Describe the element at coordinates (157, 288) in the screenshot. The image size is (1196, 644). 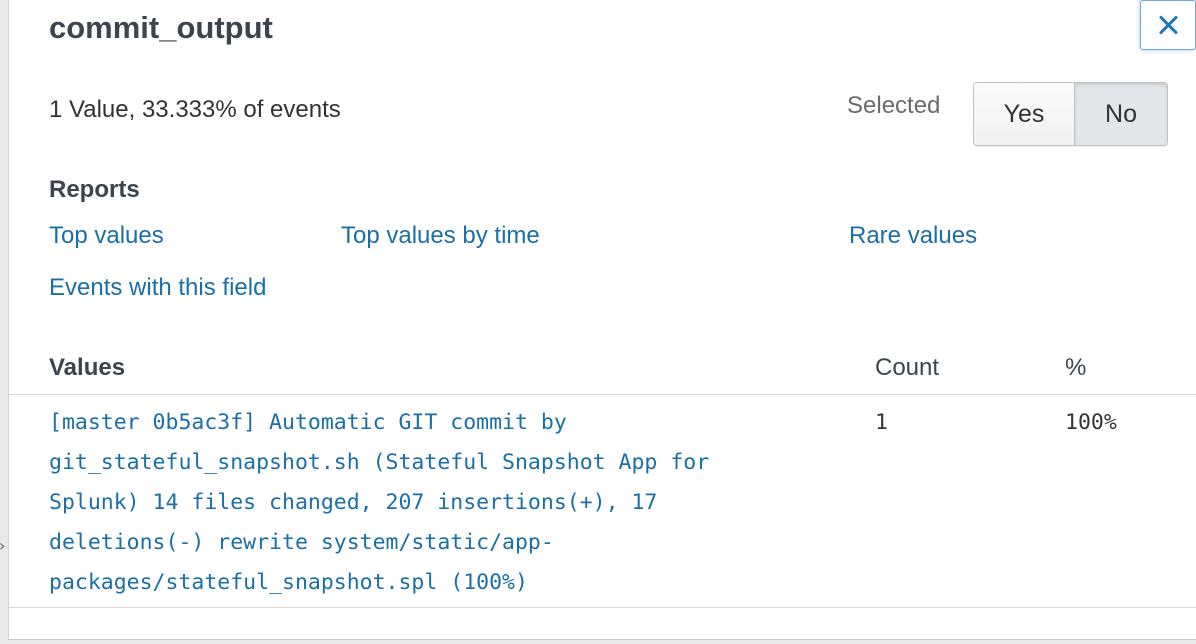
I see `events-with-this-field-link: Events with this field` at that location.